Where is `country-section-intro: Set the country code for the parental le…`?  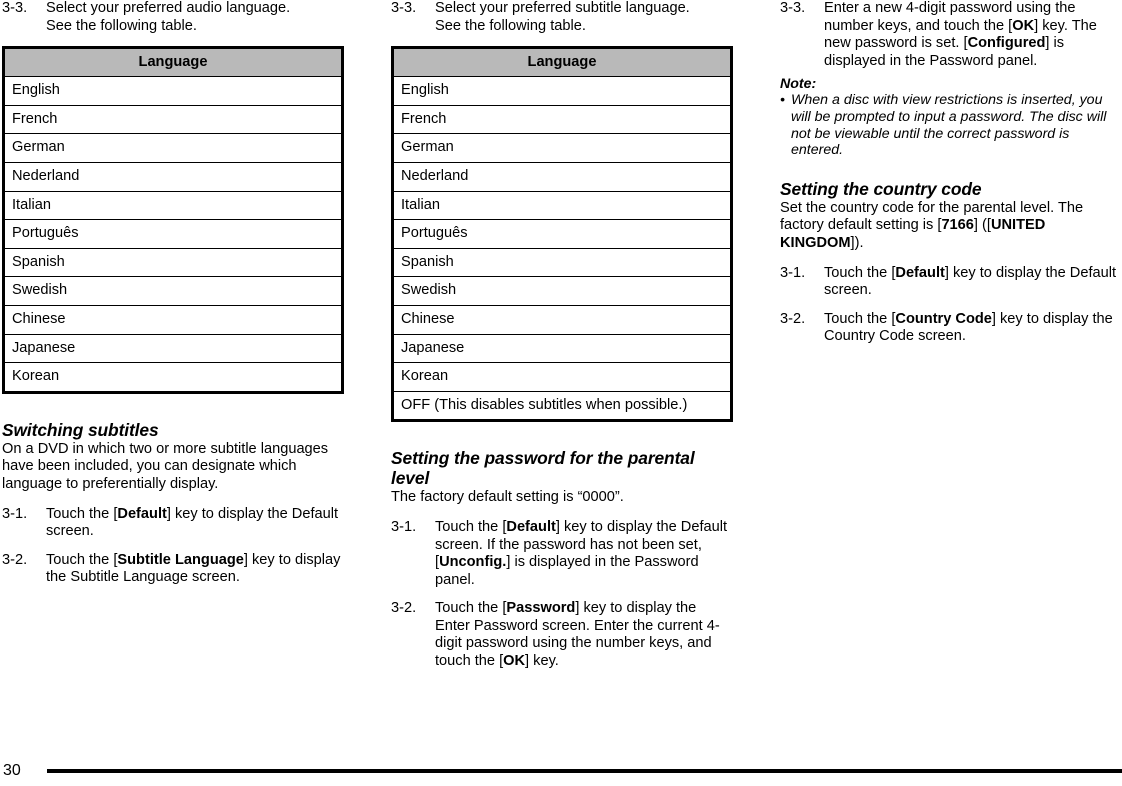 country-section-intro: Set the country code for the parental le… is located at coordinates (950, 226).